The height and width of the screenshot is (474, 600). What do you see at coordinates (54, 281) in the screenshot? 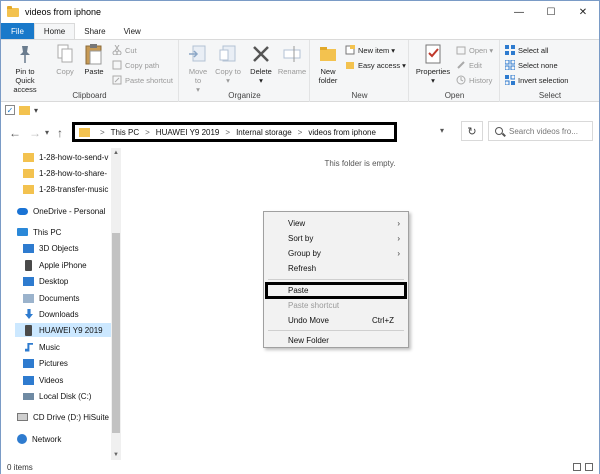
I see `nav-item-label: Desktop` at bounding box center [54, 281].